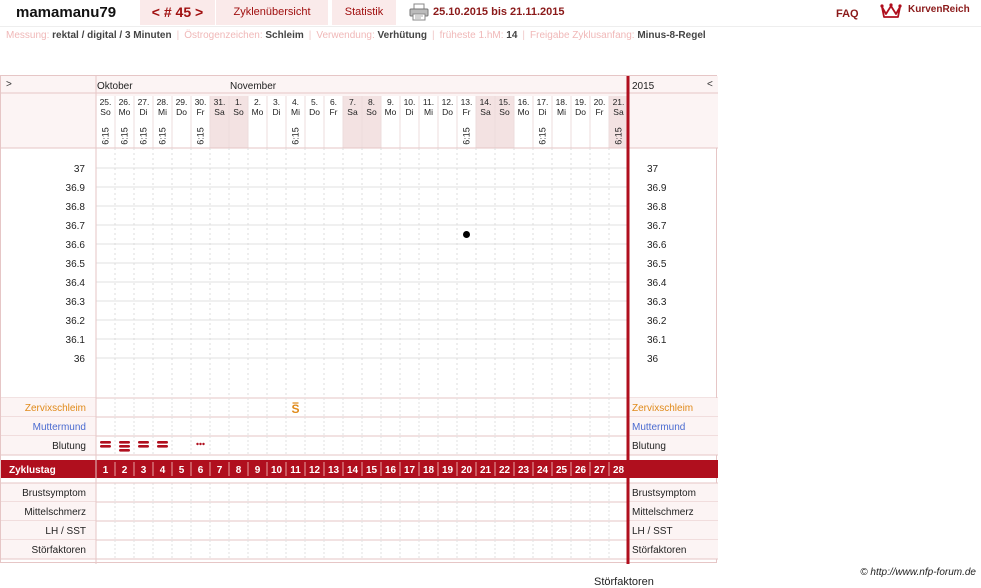 This screenshot has height=588, width=981. Describe the element at coordinates (486, 470) in the screenshot. I see `cycle-day-number: 21` at that location.